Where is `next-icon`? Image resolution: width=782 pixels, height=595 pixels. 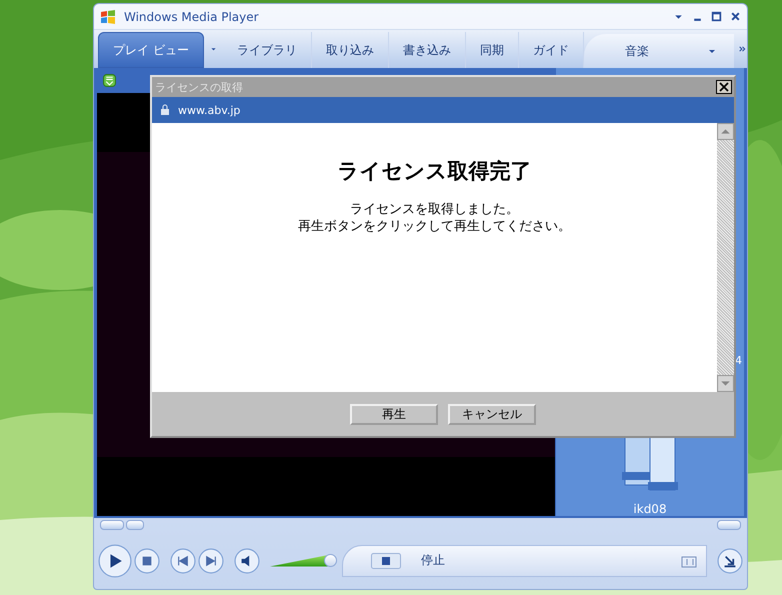
next-icon is located at coordinates (211, 561).